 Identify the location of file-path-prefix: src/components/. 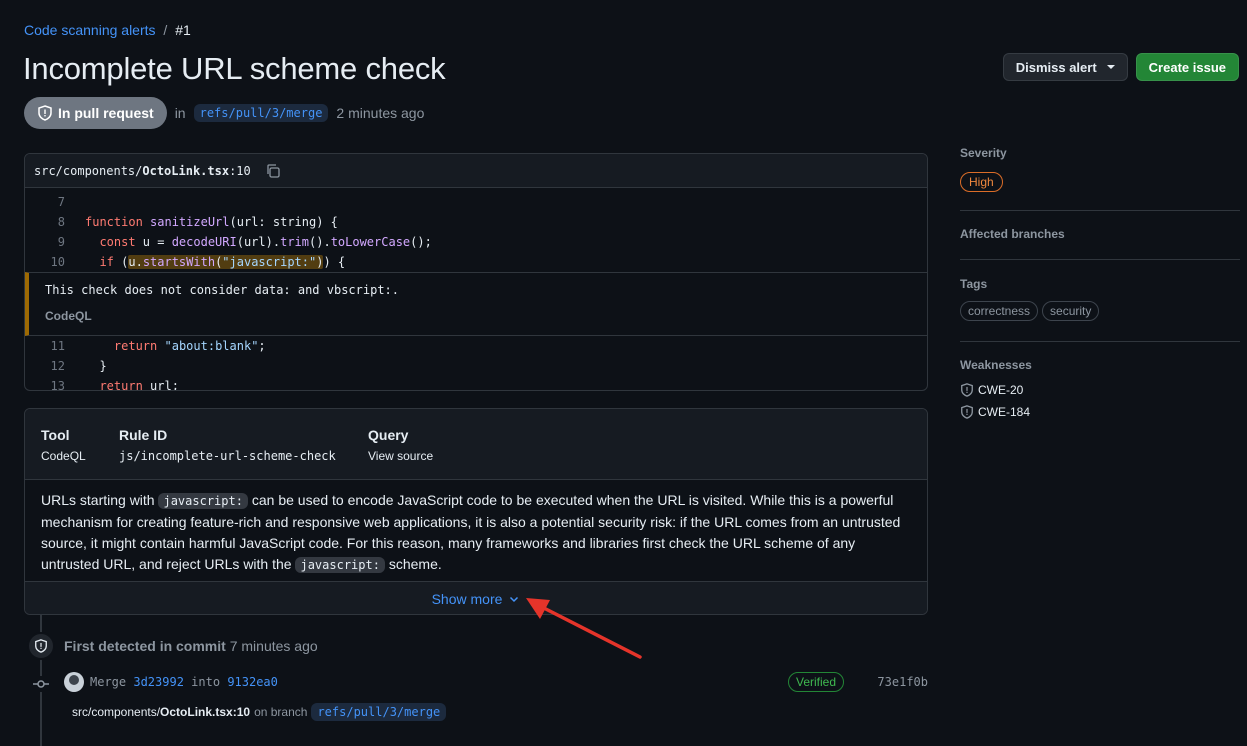
(88, 170).